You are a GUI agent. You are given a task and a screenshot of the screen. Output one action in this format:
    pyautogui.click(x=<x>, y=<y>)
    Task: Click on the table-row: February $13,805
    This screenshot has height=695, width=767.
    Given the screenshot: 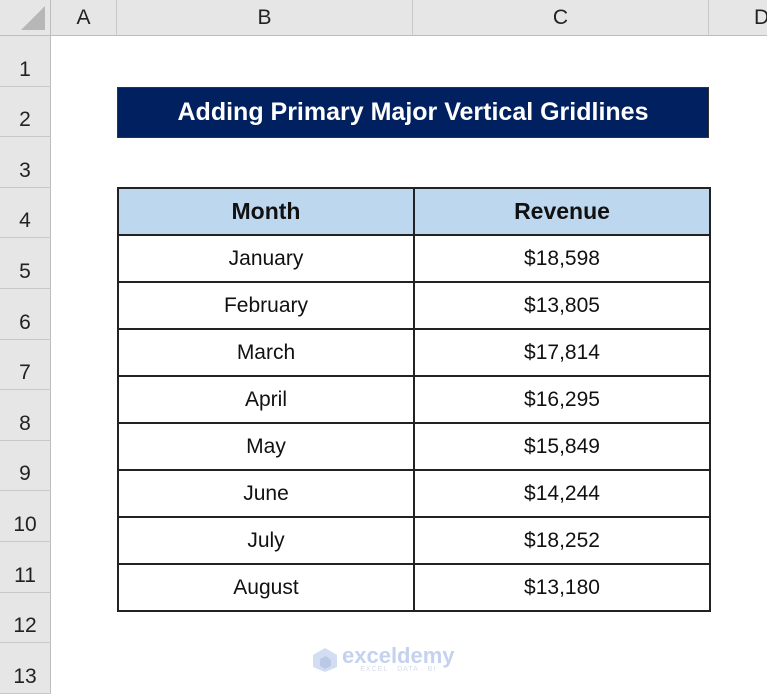 What is the action you would take?
    pyautogui.click(x=414, y=305)
    